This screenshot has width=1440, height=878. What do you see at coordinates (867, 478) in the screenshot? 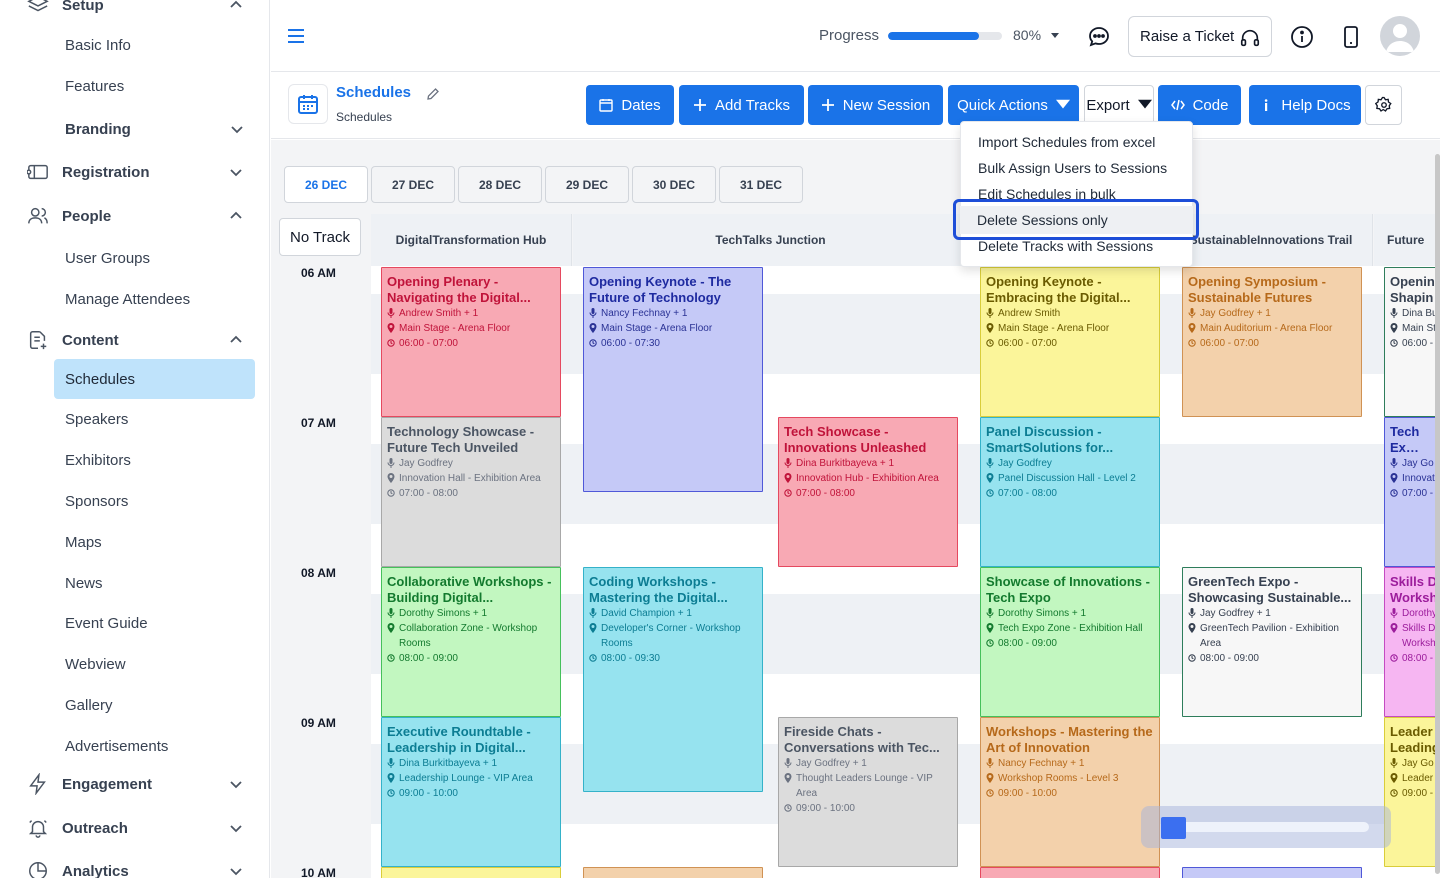
I see `session-location: Innovation Hub - Exhibition Area` at bounding box center [867, 478].